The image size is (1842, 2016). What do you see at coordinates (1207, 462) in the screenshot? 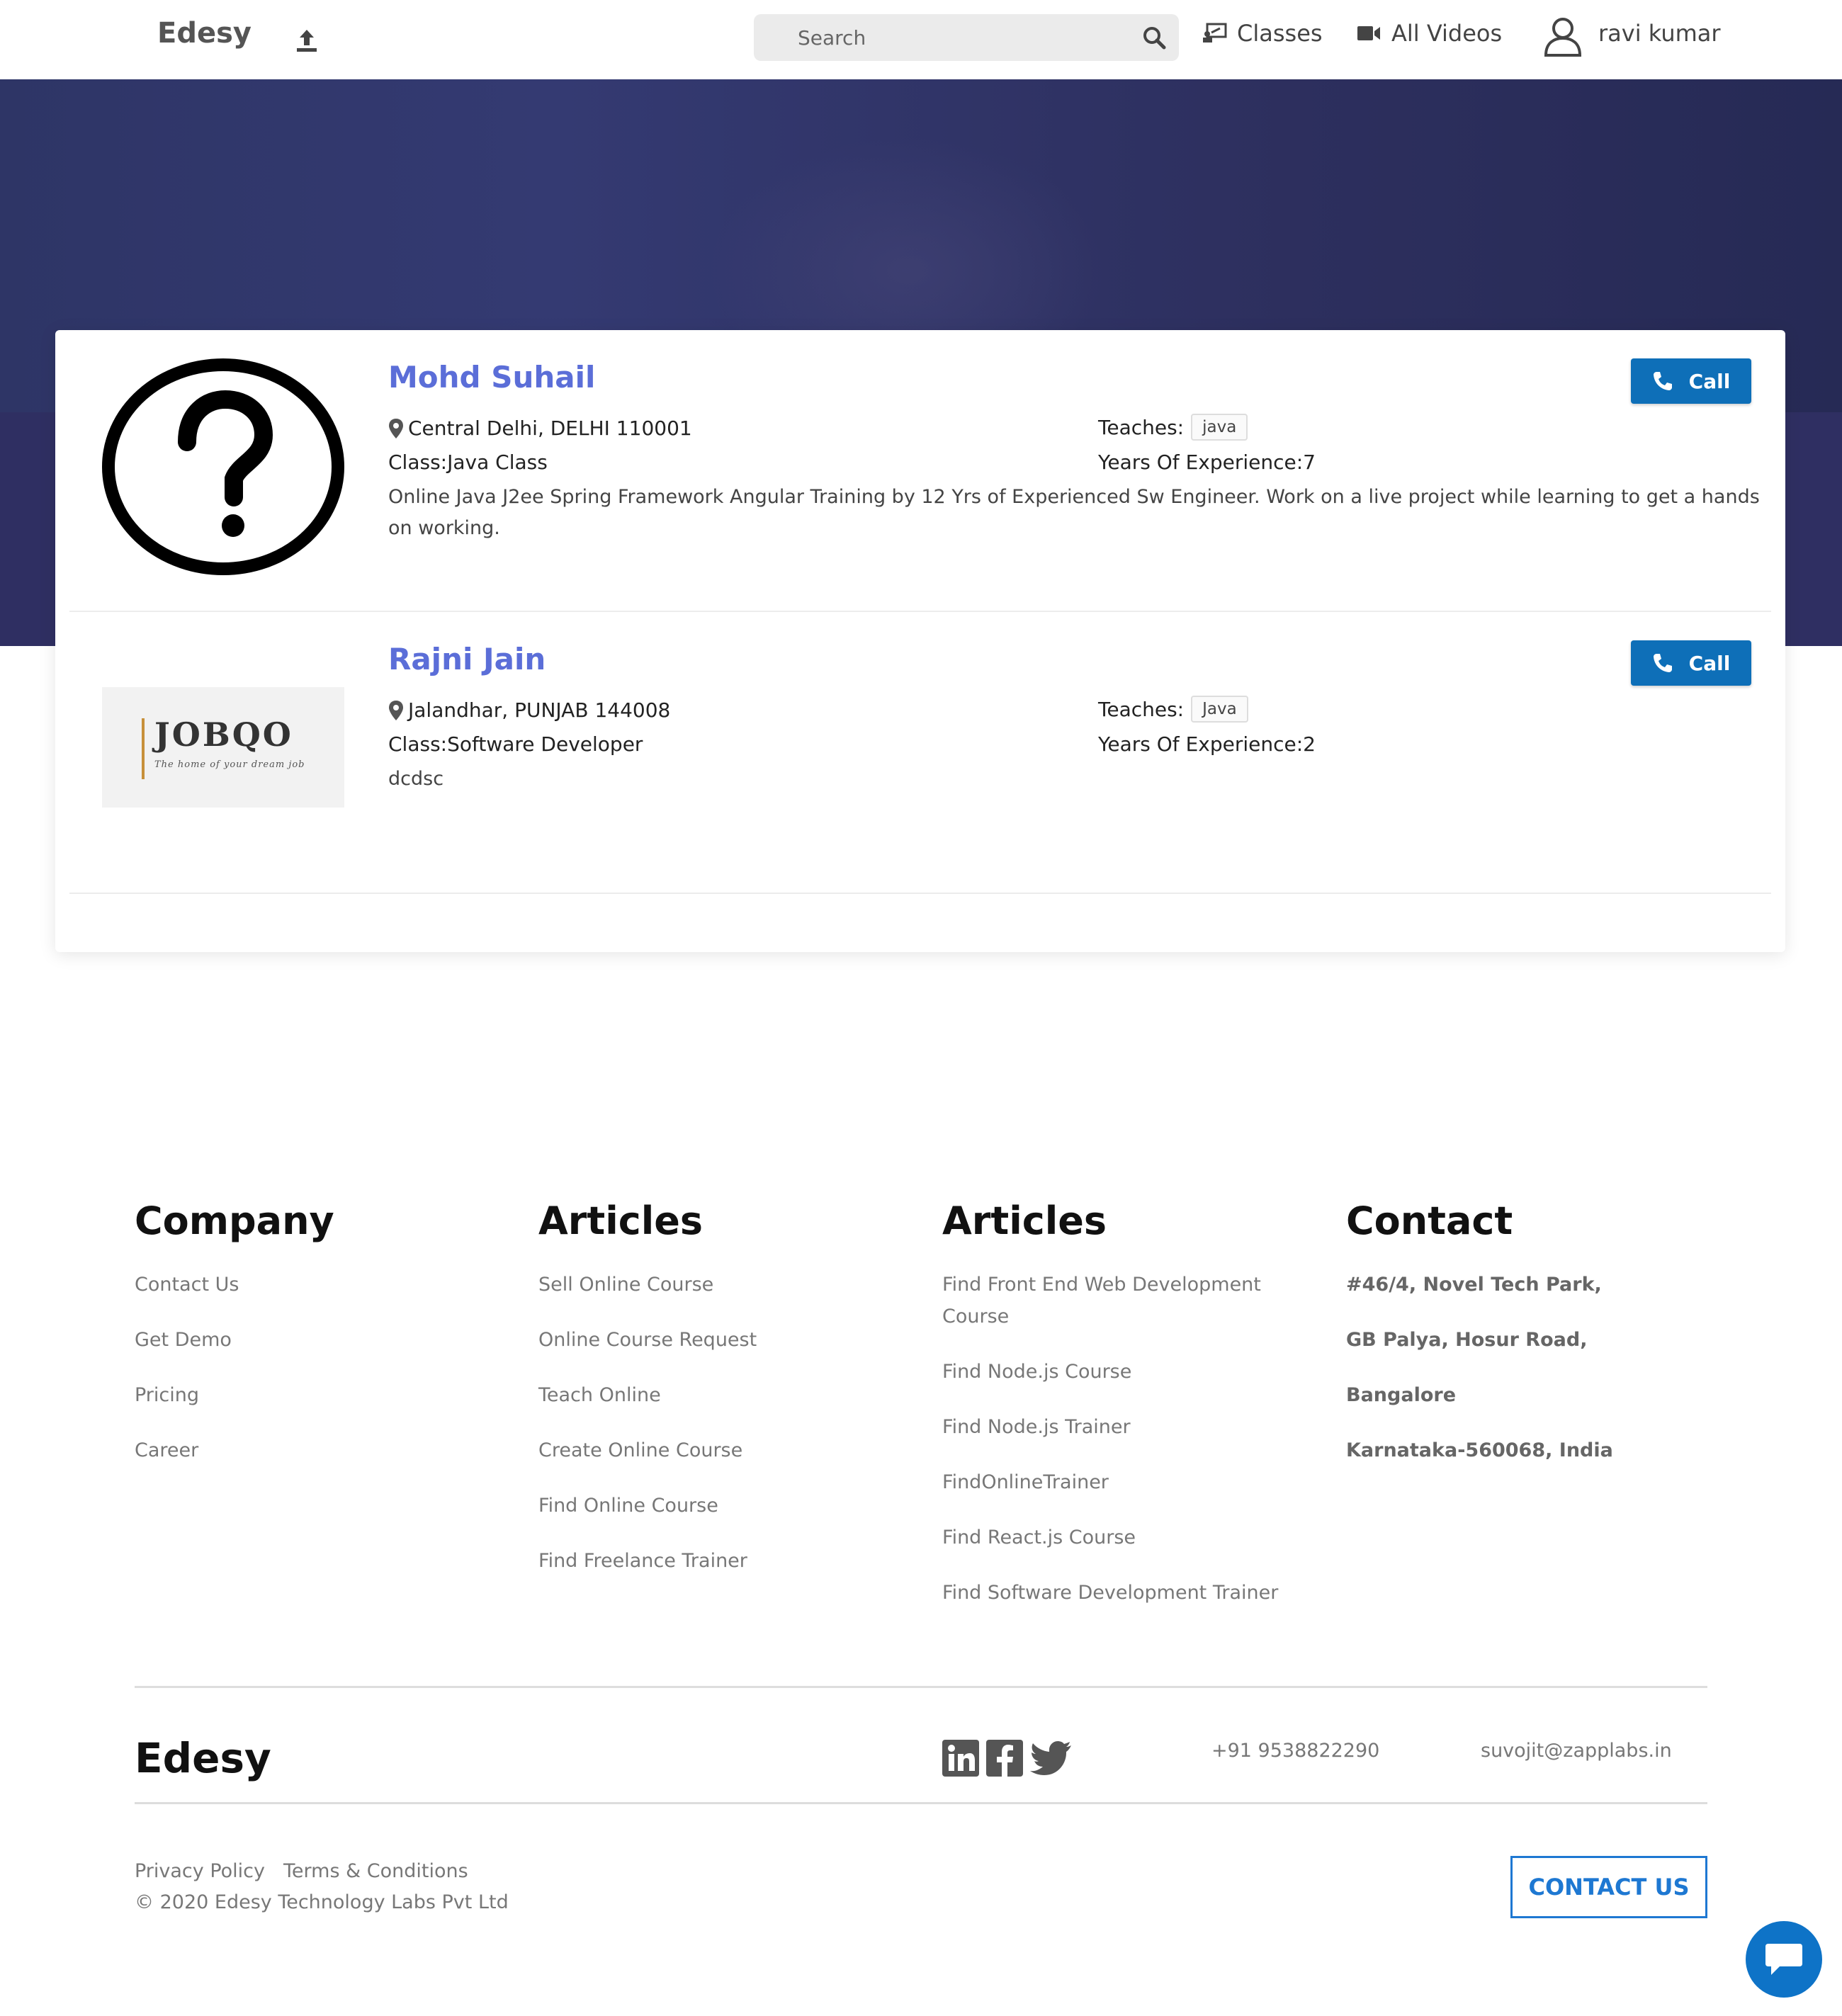
I see `tutor-experience: Years Of Experience:7` at bounding box center [1207, 462].